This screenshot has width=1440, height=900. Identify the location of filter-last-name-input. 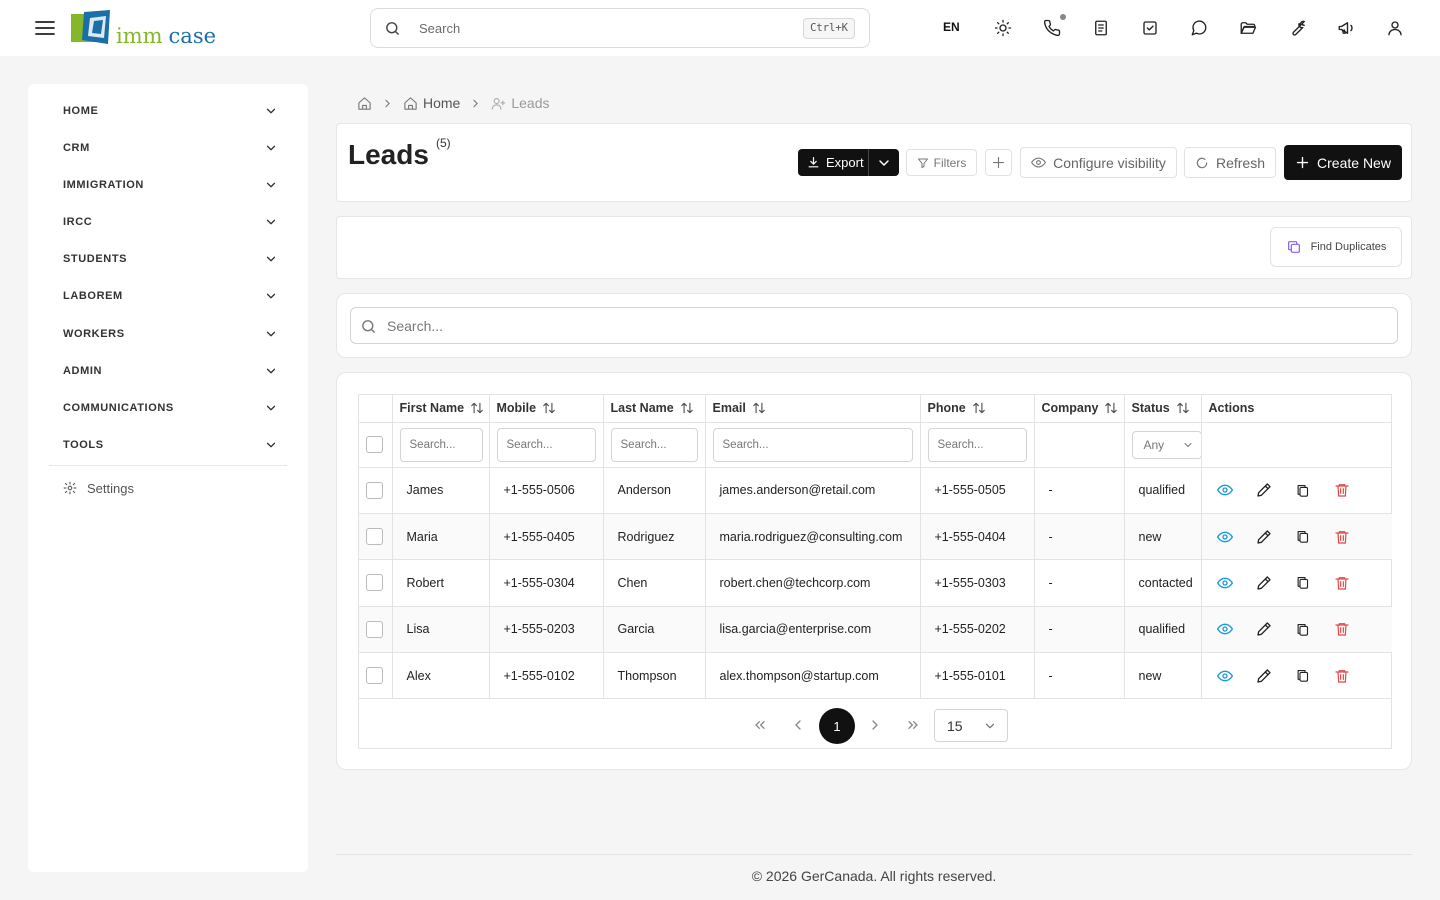
(654, 444).